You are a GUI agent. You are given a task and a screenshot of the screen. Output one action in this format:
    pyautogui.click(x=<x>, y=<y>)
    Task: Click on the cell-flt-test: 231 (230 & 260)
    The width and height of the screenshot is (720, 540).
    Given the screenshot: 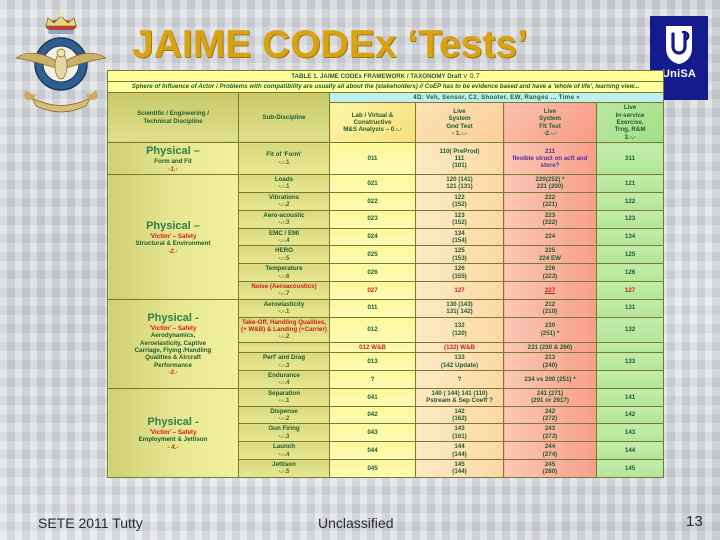 What is the action you would take?
    pyautogui.click(x=550, y=347)
    